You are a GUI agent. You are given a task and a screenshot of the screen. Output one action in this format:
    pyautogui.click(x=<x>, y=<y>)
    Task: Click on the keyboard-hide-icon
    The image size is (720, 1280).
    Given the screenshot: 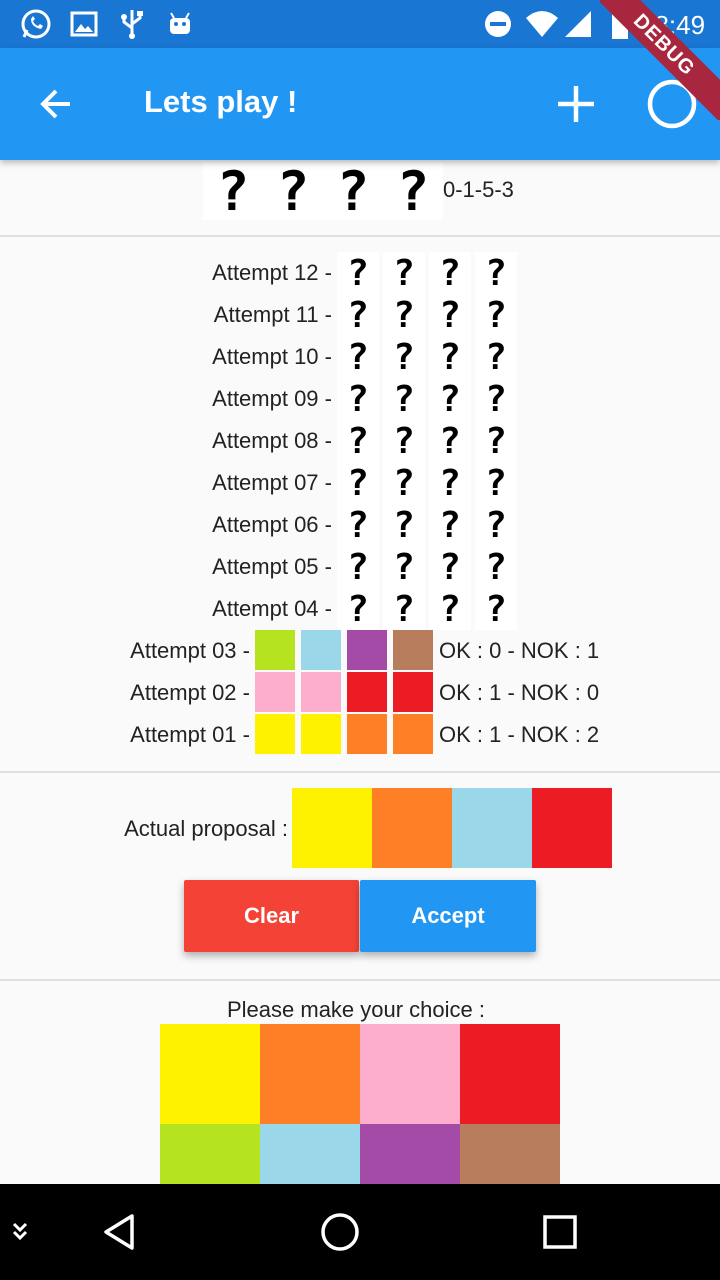 What is the action you would take?
    pyautogui.click(x=25, y=1232)
    